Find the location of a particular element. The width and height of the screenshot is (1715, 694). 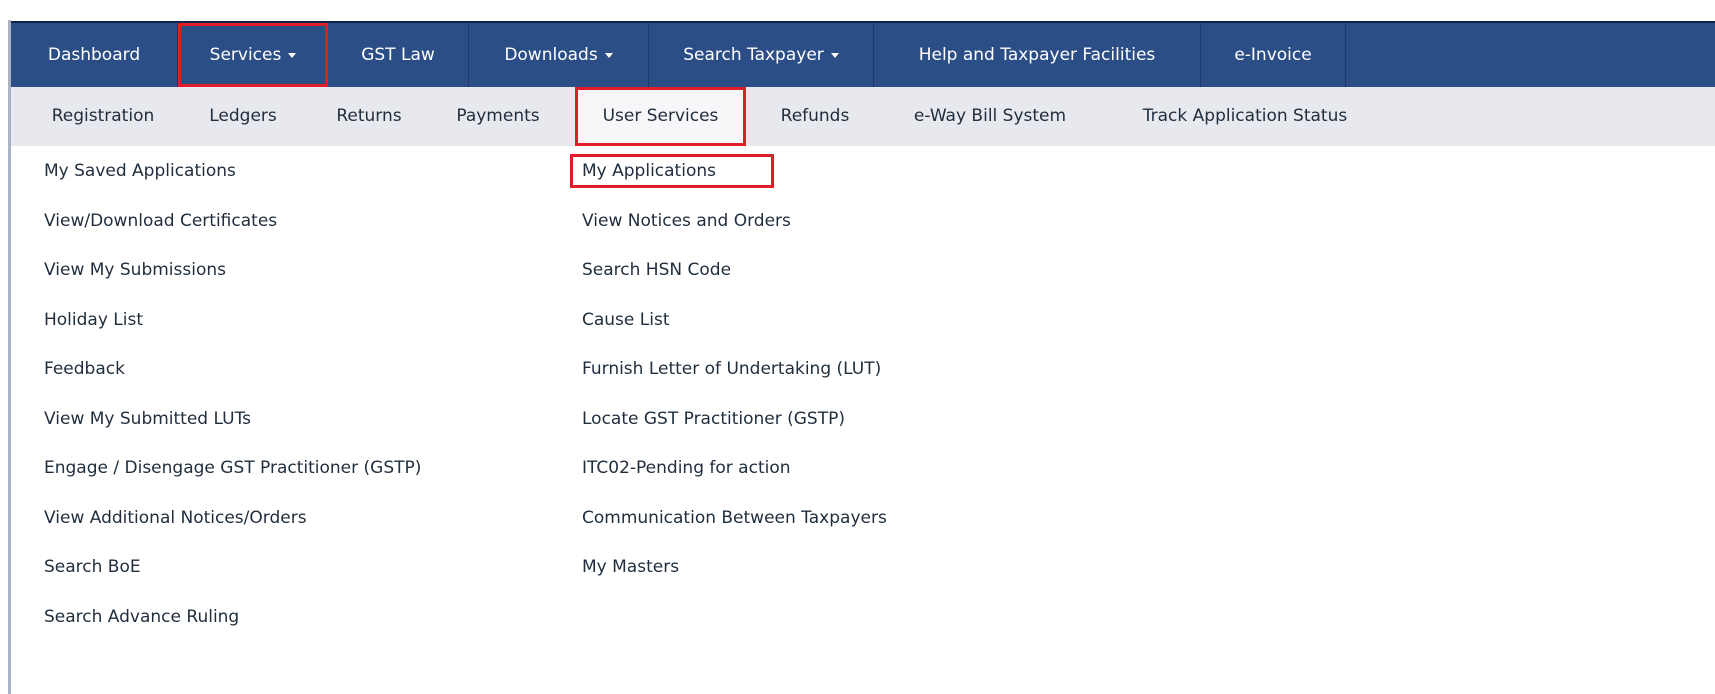

menu-link-communication-between-taxpayers: Communication Between Taxpayers is located at coordinates (734, 518).